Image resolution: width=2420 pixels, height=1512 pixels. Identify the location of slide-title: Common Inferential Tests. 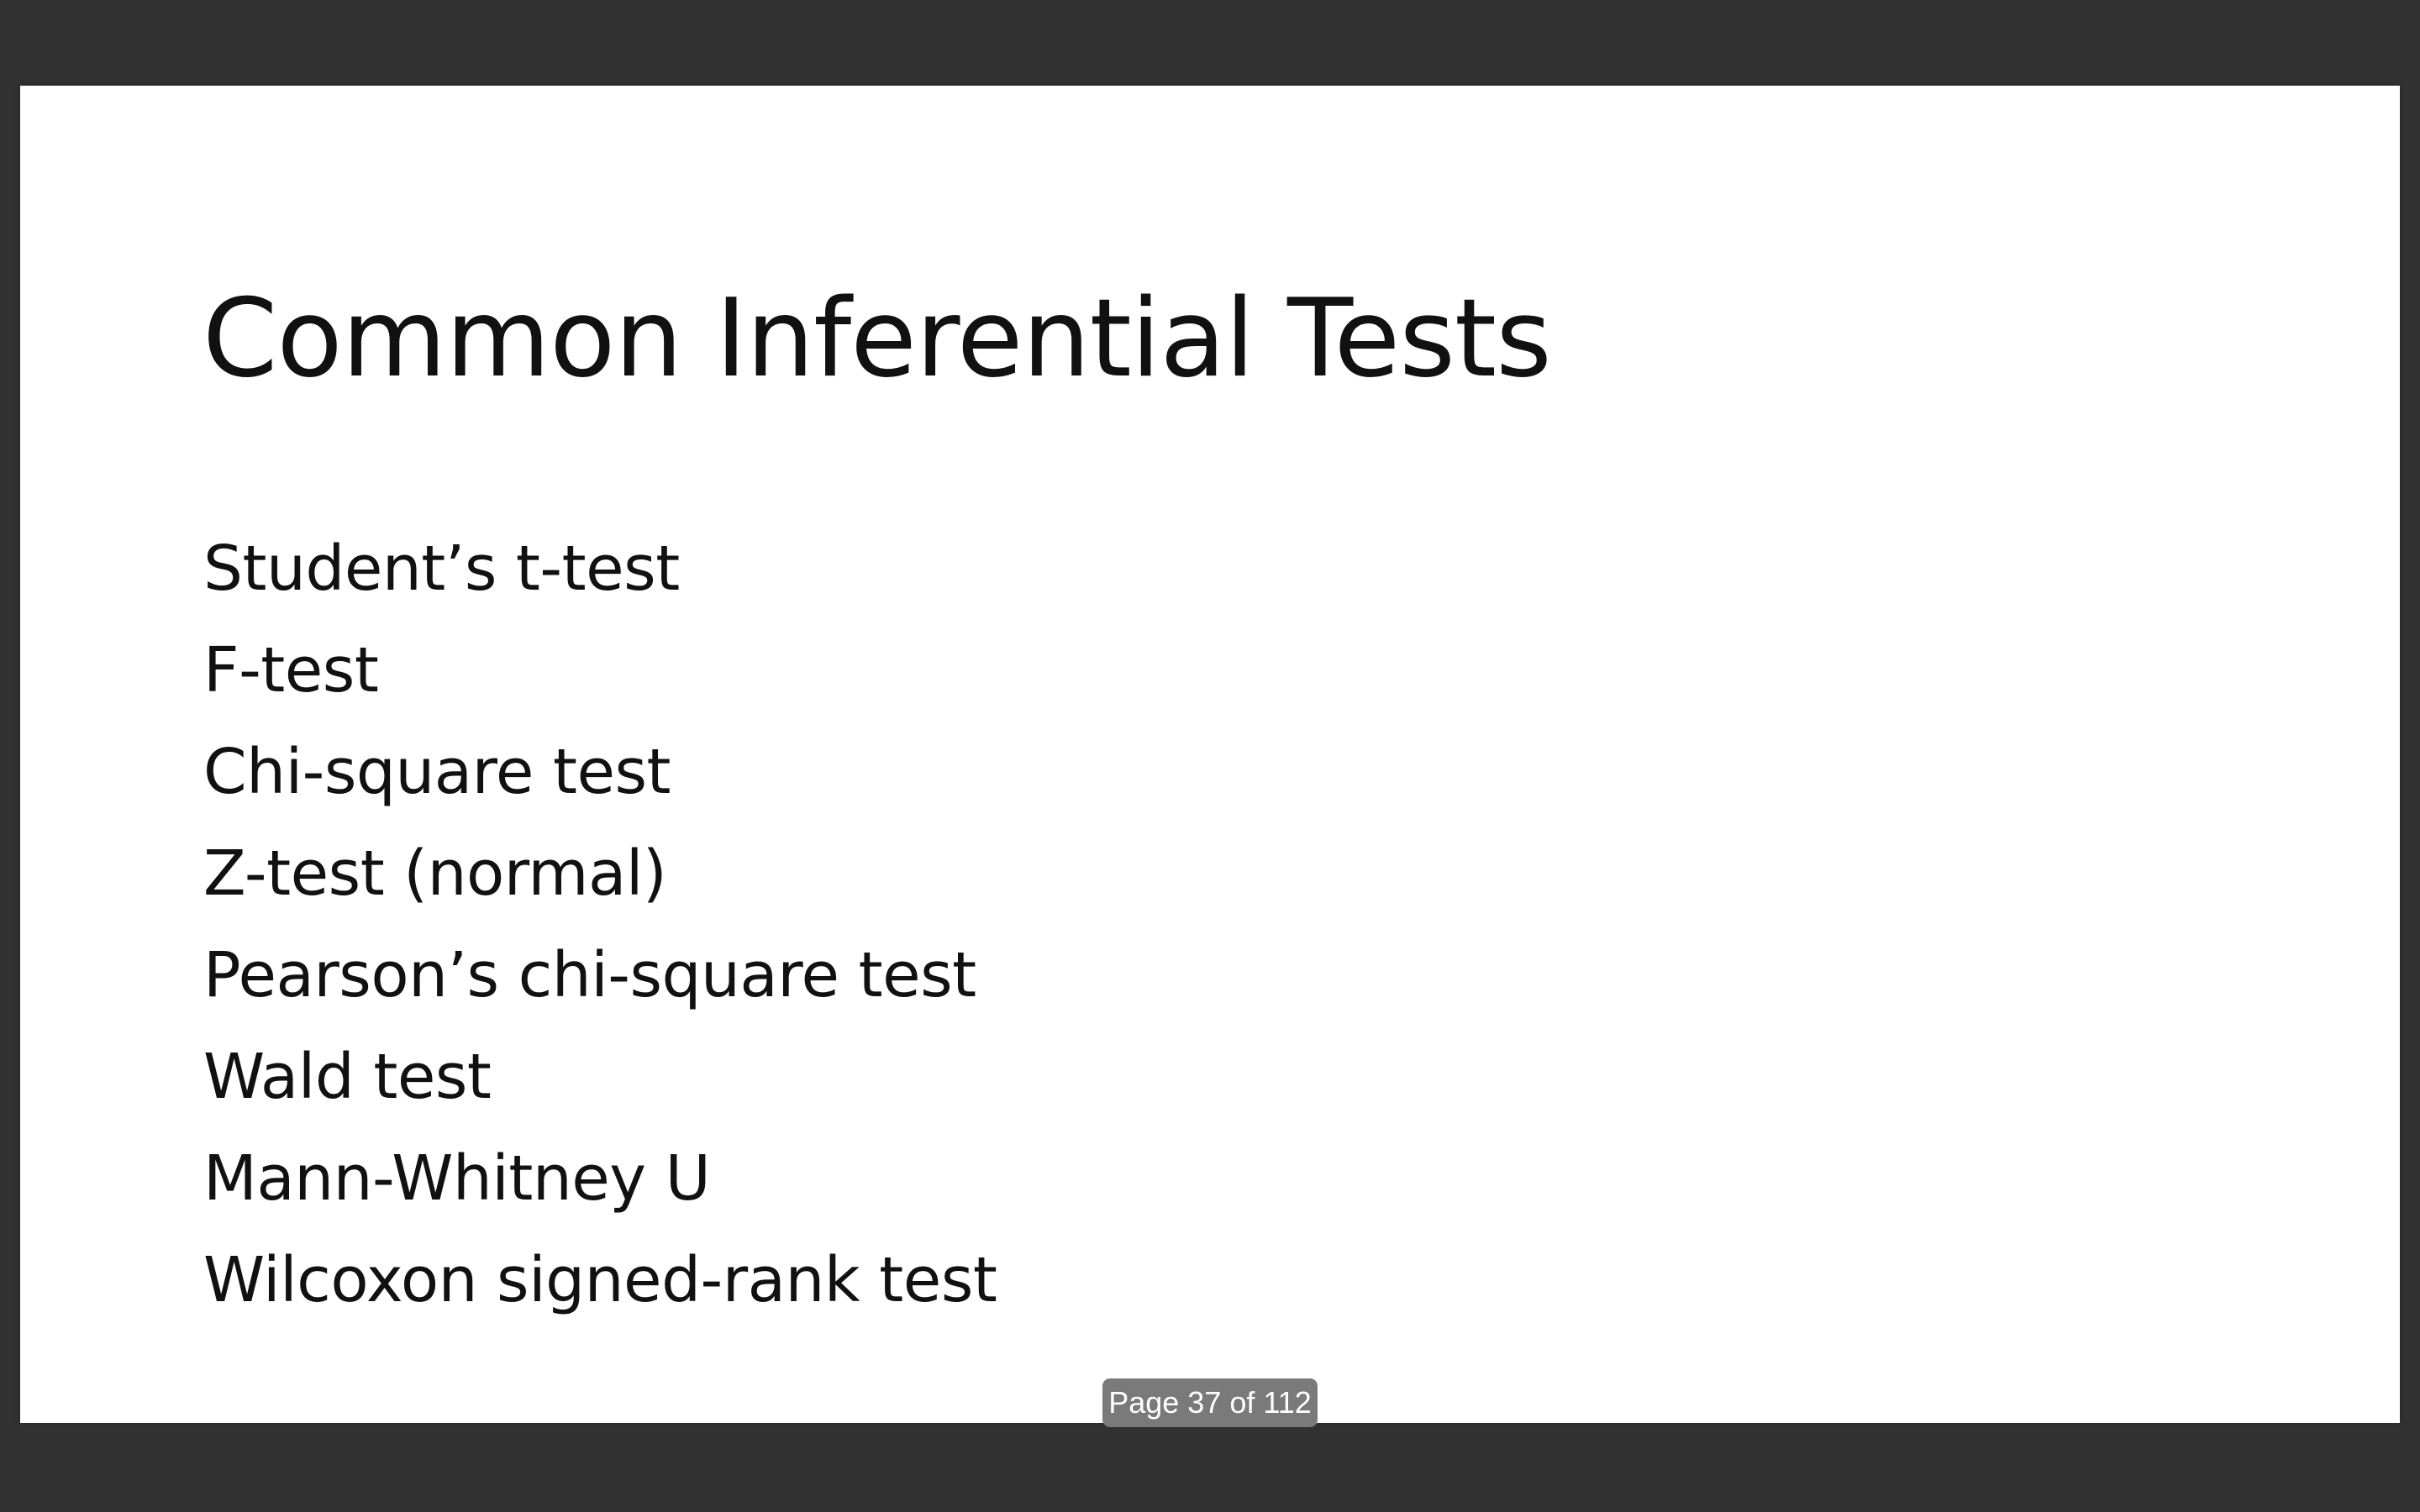
(877, 339).